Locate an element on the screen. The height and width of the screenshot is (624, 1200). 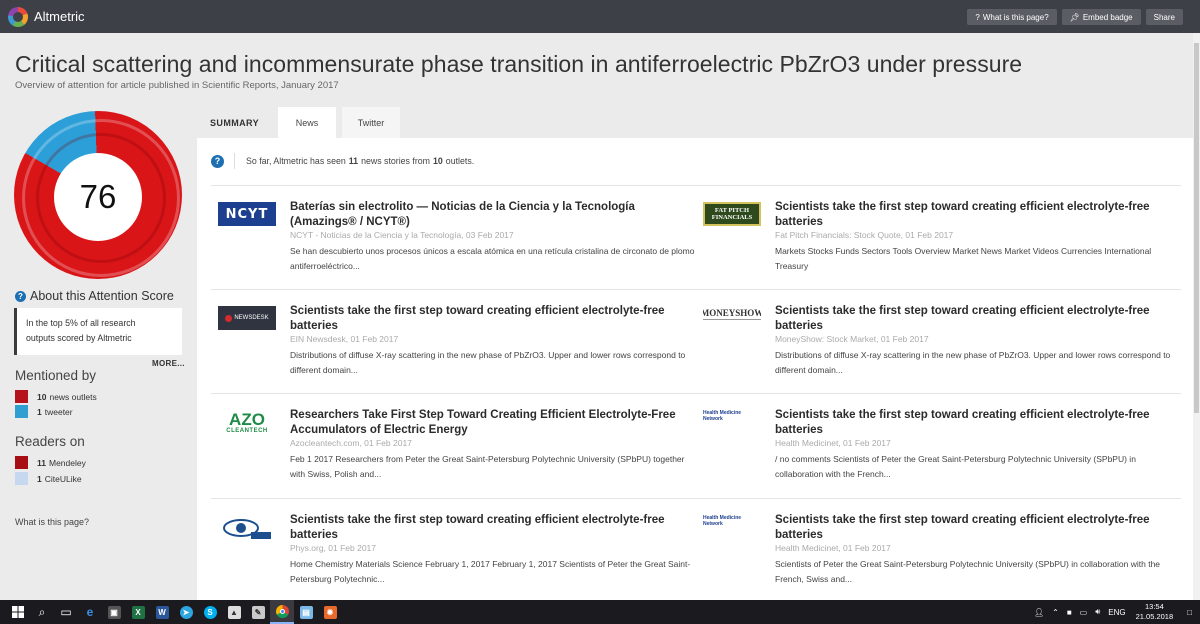
mentioned-twitter-stat: 1 tweeter is located at coordinates (44, 411).